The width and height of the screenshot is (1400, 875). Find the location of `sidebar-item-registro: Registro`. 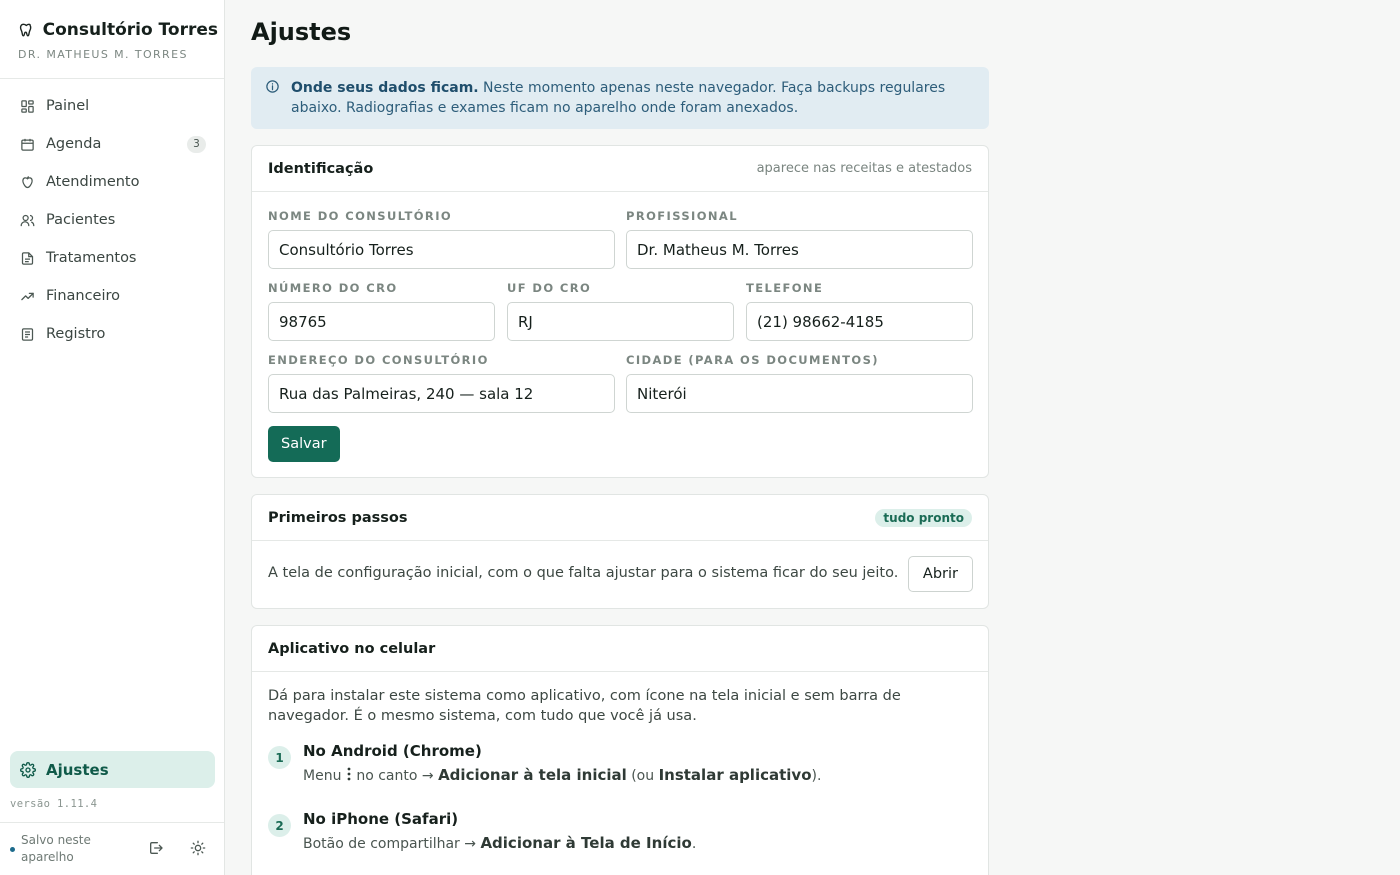

sidebar-item-registro: Registro is located at coordinates (112, 334).